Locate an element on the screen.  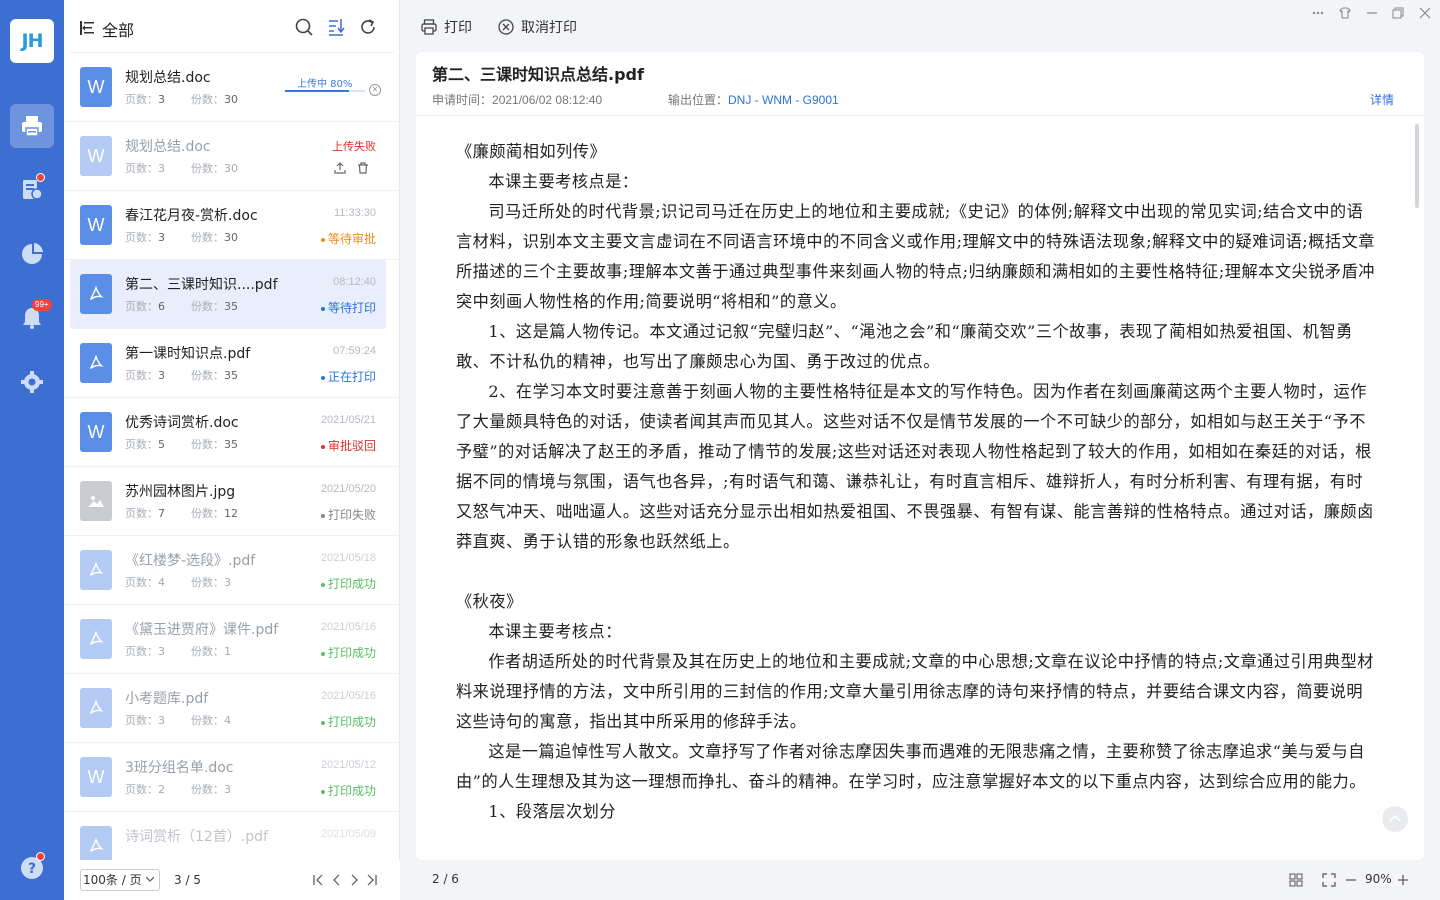
last-page-icon is located at coordinates (372, 880).